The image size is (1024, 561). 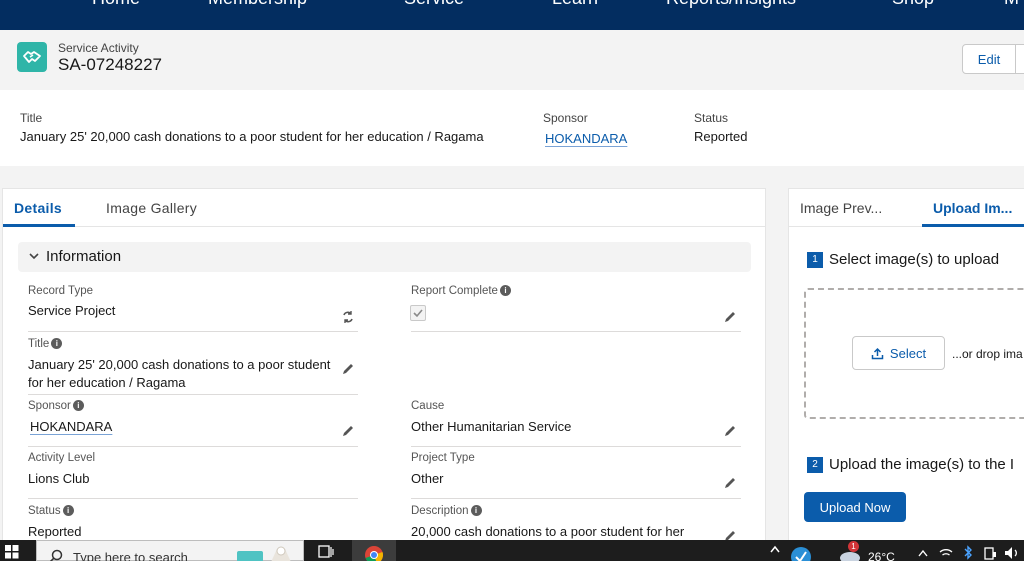 I want to click on field-label-project-type: Project Type, so click(x=443, y=458).